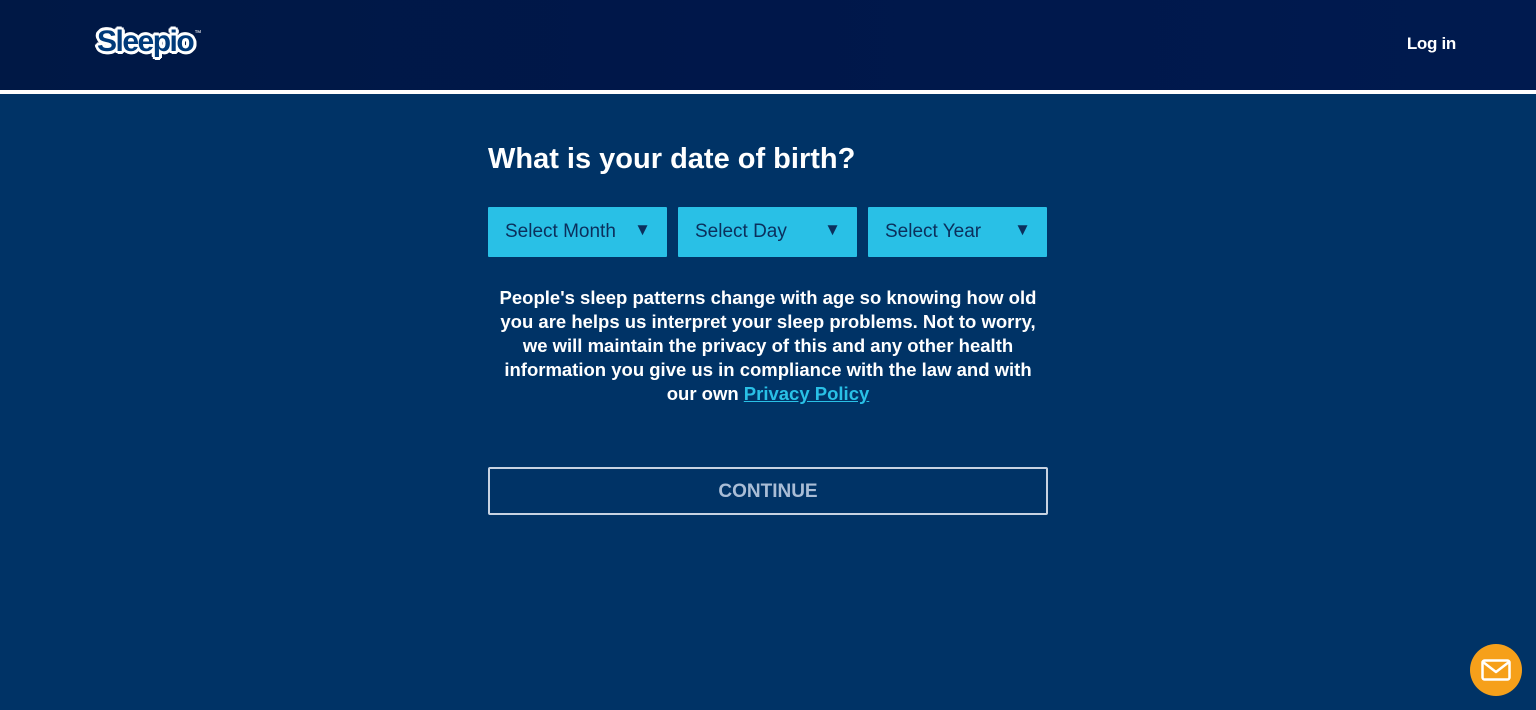 The width and height of the screenshot is (1536, 710). I want to click on sleepio-logo: Sleepio ™, so click(149, 44).